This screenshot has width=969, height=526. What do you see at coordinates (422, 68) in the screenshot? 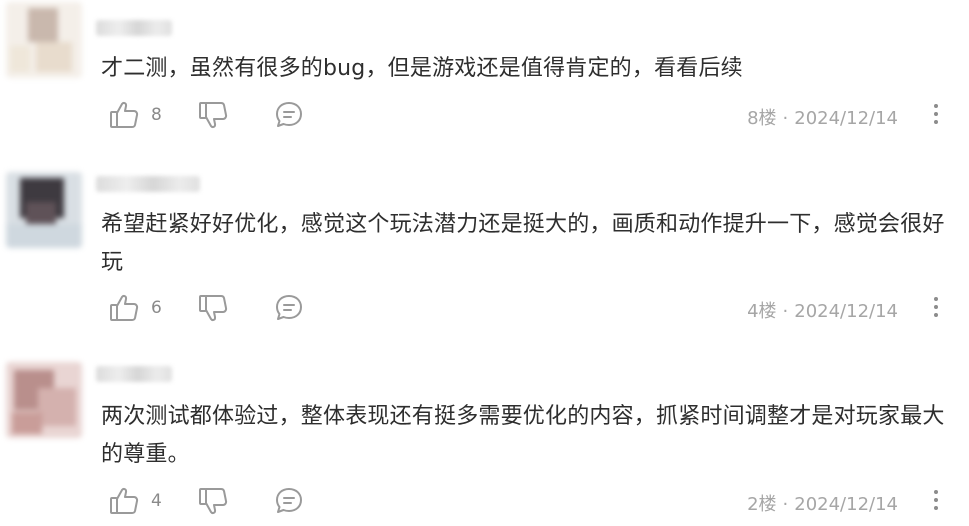
I see `comment-text: 才二测，虽然有很多的bug，但是游戏还是值得肯定的，看看后续` at bounding box center [422, 68].